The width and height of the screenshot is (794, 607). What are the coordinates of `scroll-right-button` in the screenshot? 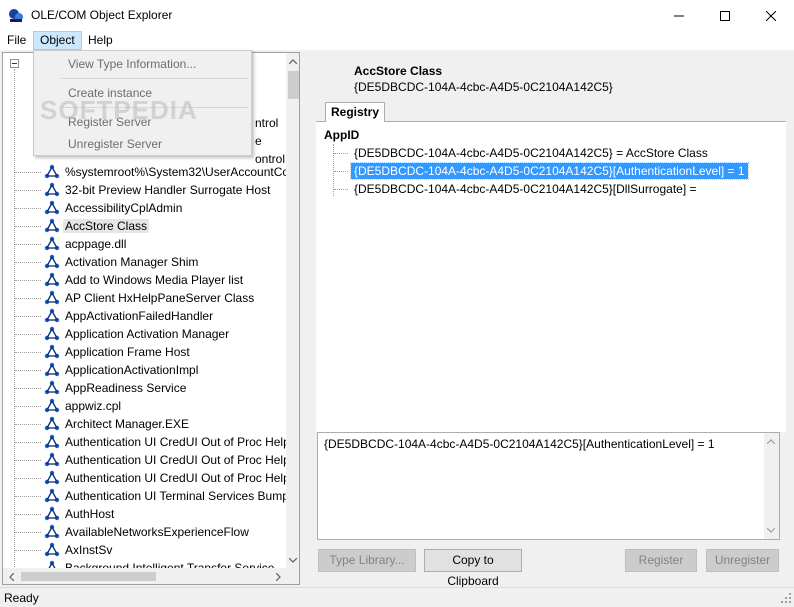 It's located at (278, 576).